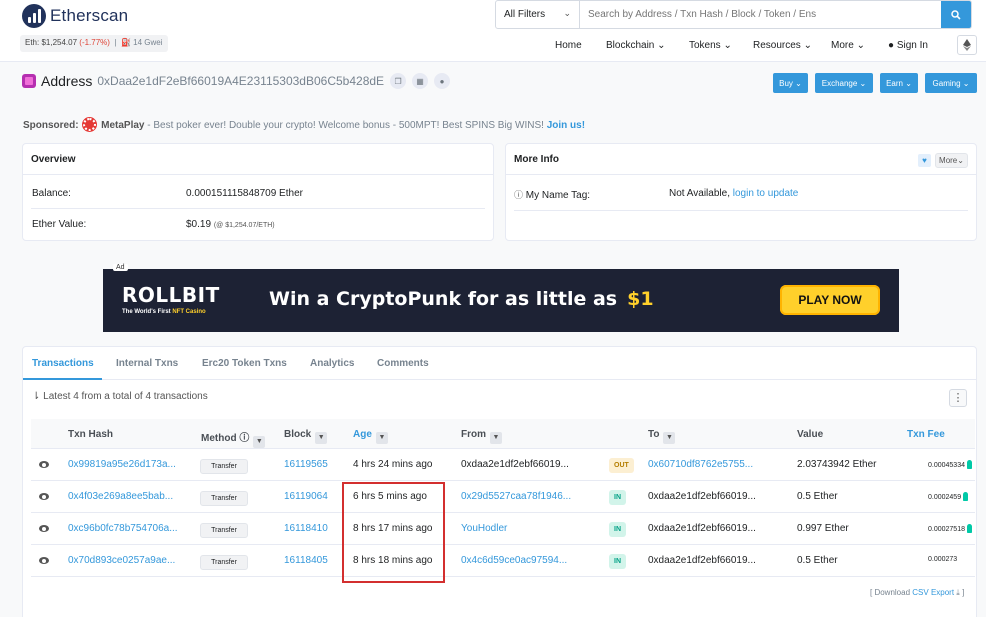  Describe the element at coordinates (760, 14) in the screenshot. I see `search-input` at that location.